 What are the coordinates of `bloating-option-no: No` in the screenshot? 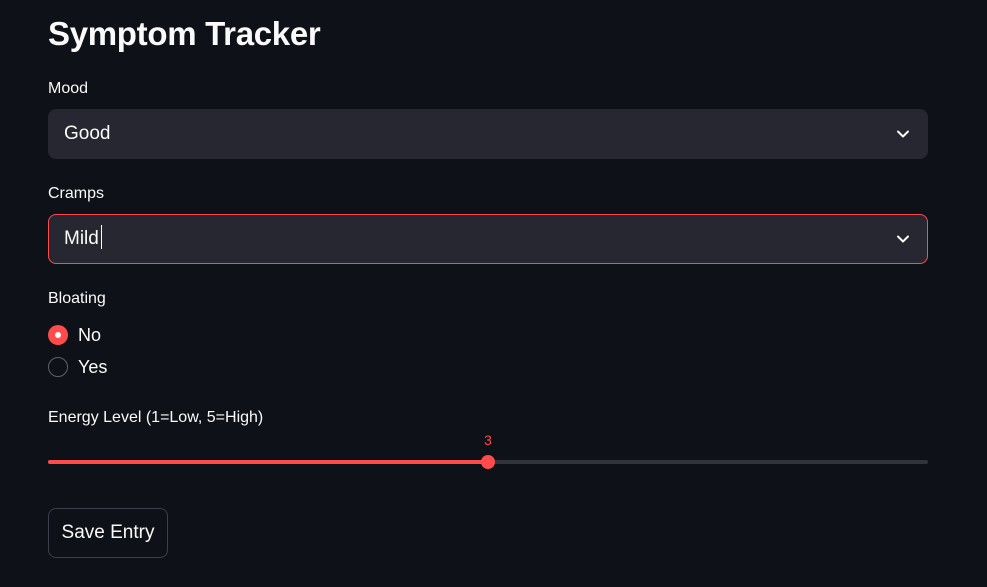 It's located at (74, 335).